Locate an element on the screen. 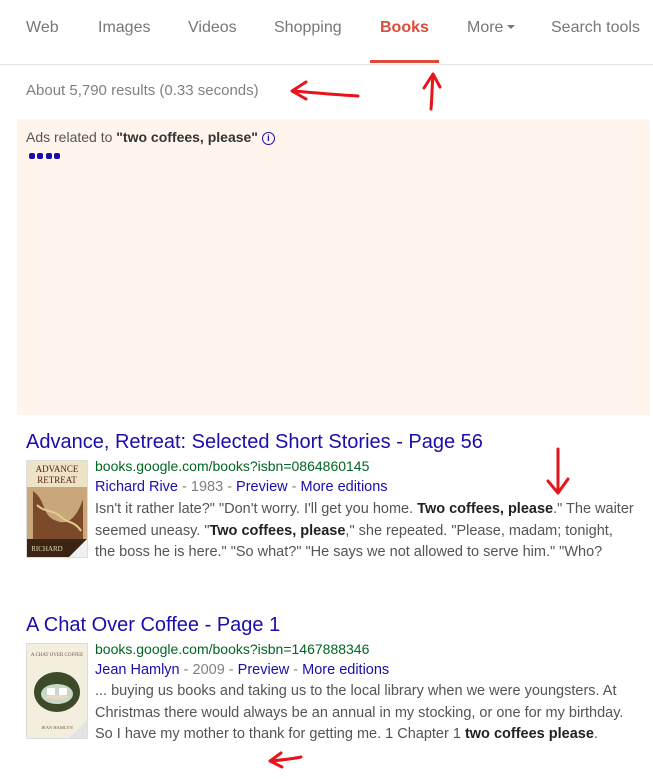 The image size is (653, 779). chevron-down-icon is located at coordinates (511, 27).